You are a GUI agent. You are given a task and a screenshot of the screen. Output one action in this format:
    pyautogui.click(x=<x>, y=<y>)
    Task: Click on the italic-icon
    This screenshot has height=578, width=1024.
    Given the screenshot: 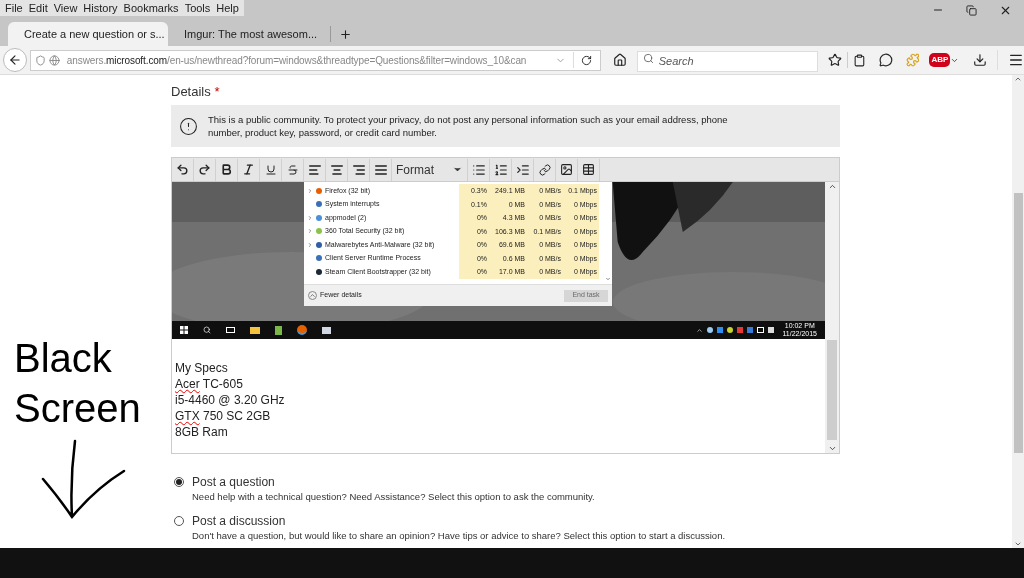 What is the action you would take?
    pyautogui.click(x=248, y=169)
    